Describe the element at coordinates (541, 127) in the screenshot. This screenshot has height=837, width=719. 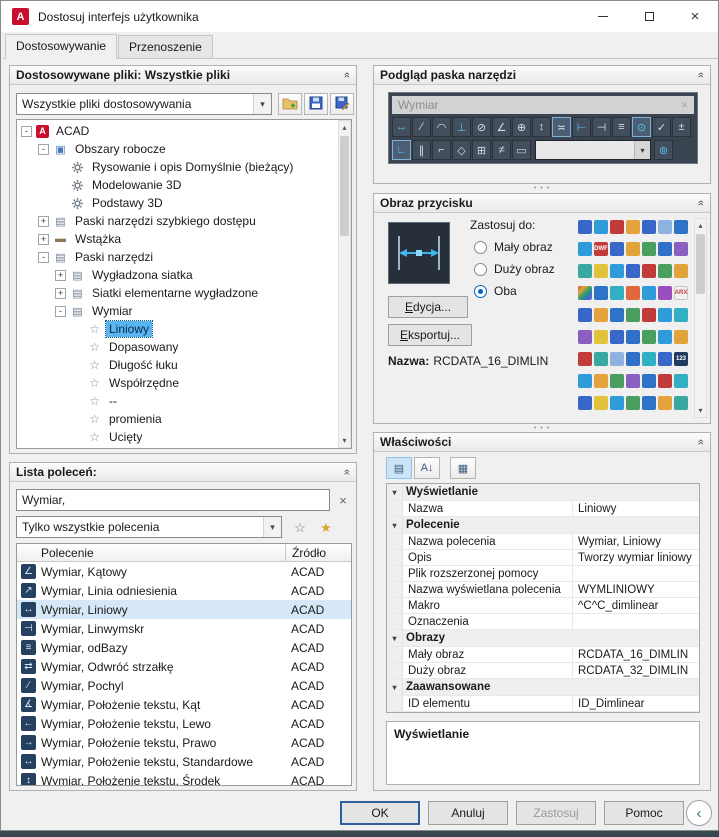
I see `preview-tool-button: ↕` at that location.